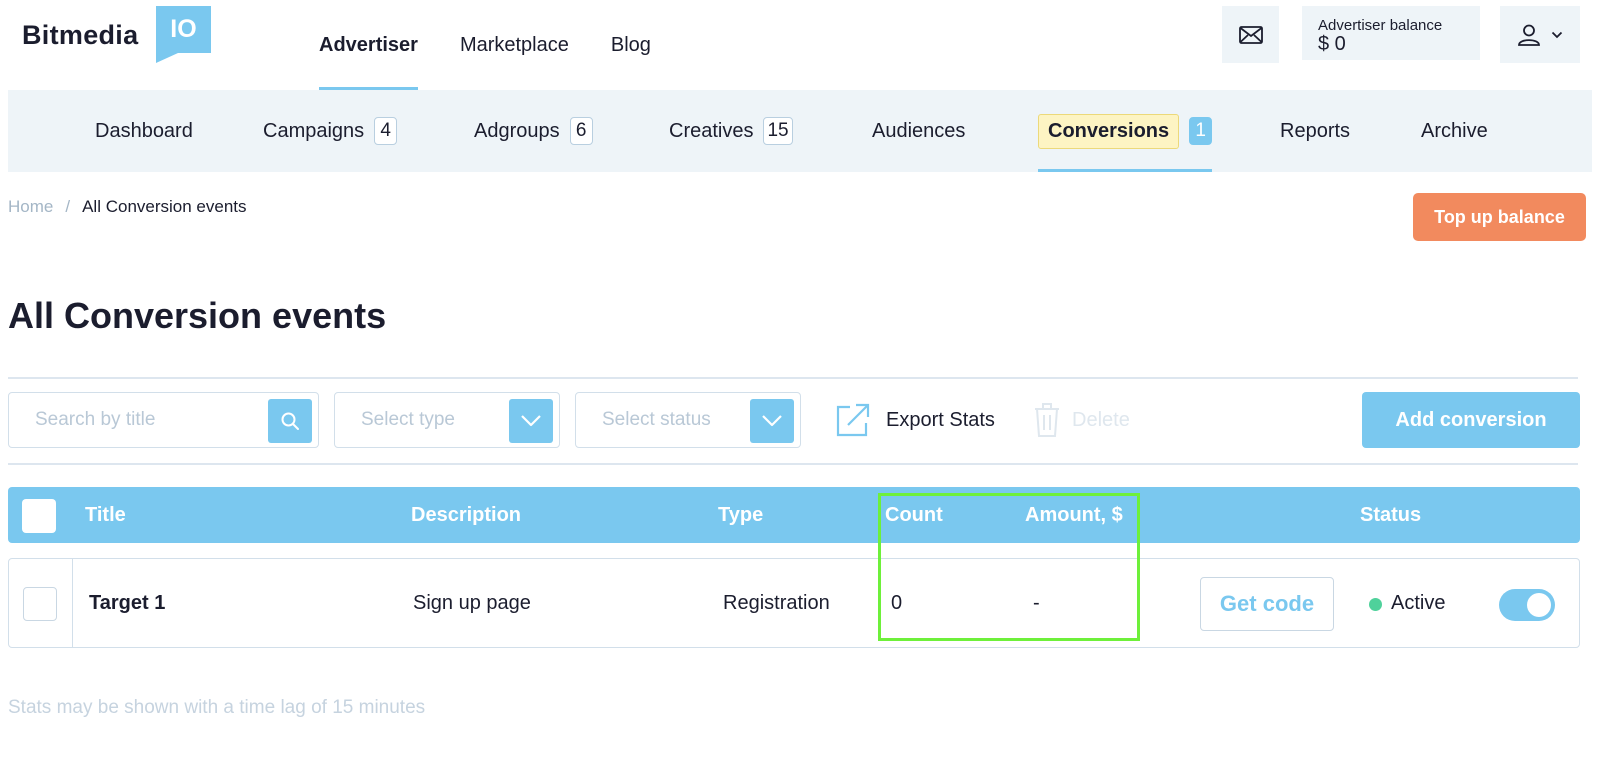 This screenshot has height=767, width=1600. I want to click on tab-dashboard: Dashboard, so click(144, 131).